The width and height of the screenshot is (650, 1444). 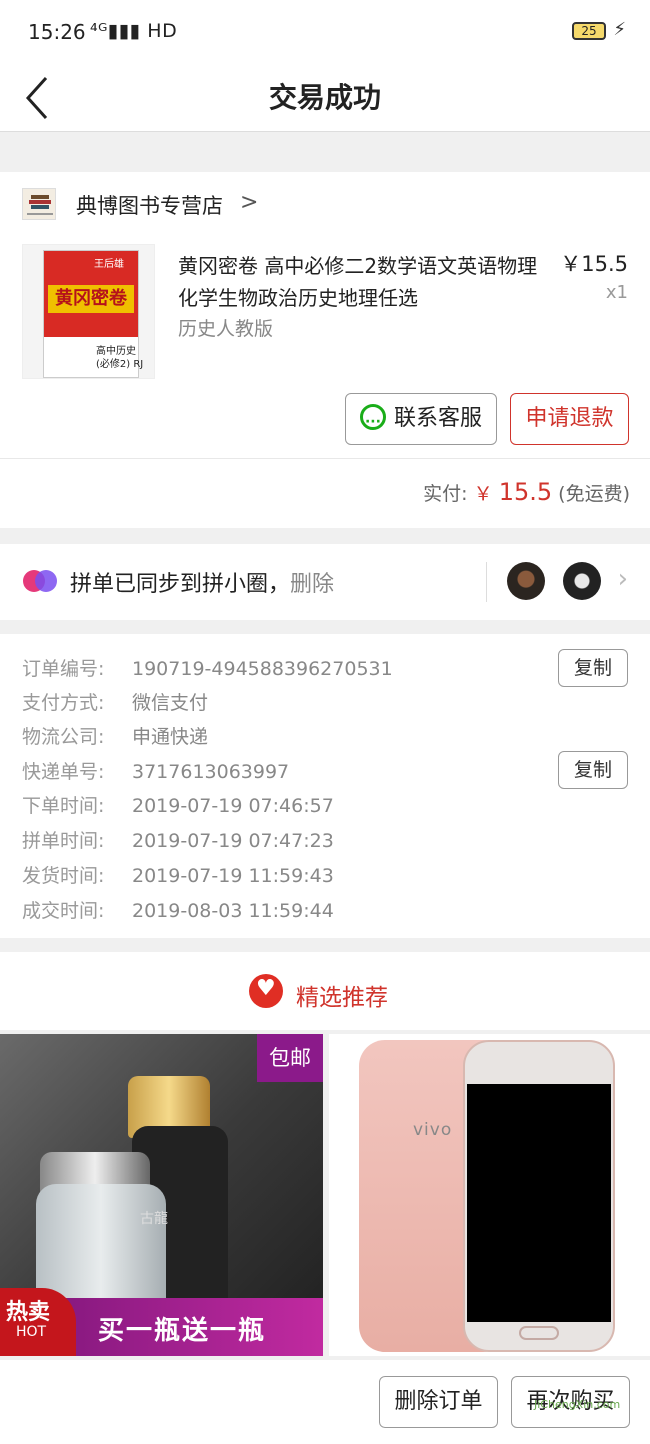 I want to click on book-cover: 王后雄 黄冈密卷 高中历史 (必修2) RJ, so click(x=93, y=314).